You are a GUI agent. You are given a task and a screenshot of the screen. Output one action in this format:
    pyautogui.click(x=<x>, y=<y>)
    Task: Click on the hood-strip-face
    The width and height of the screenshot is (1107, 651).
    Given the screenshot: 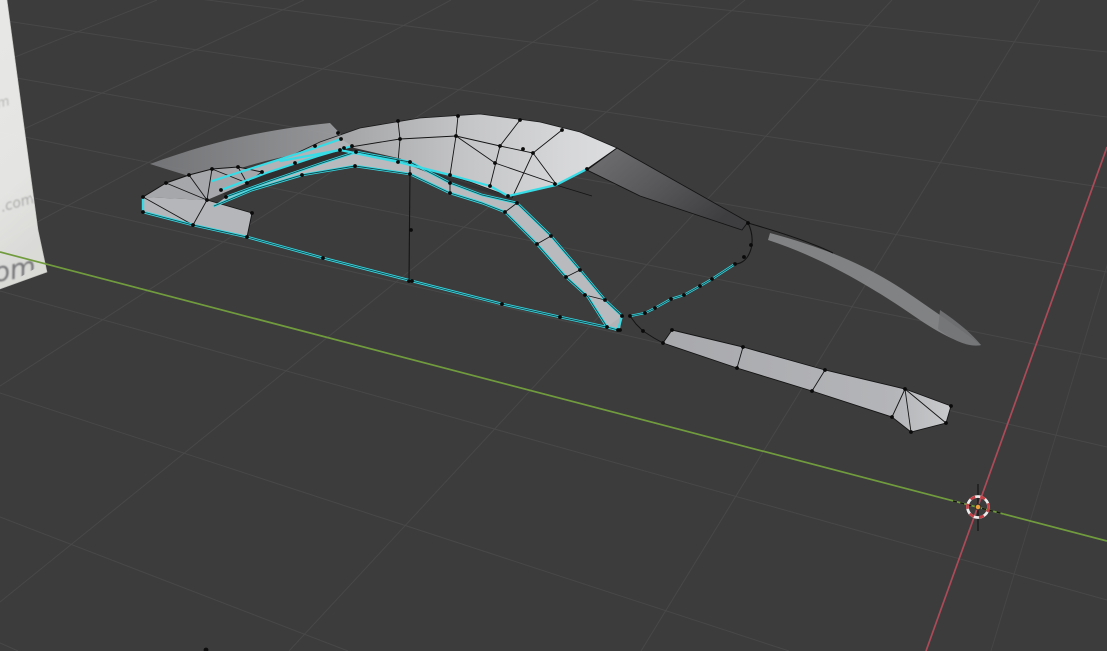 What is the action you would take?
    pyautogui.click(x=807, y=381)
    